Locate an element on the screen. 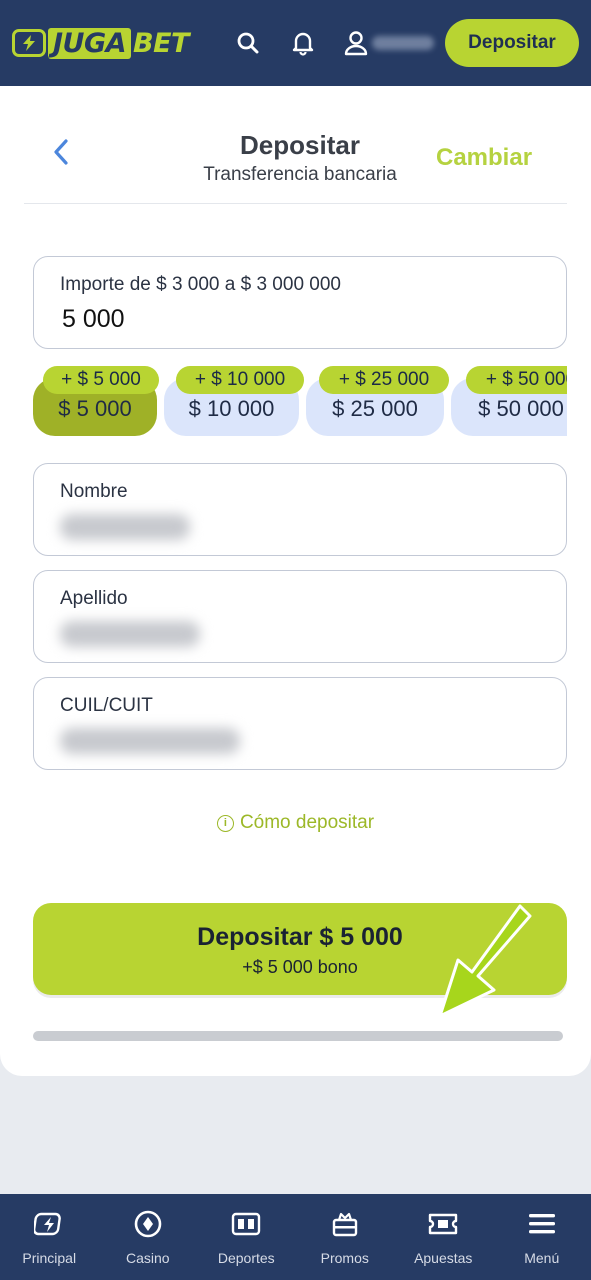 The image size is (591, 1280). payment-method-subtitle: Transferencia bancaria is located at coordinates (300, 174).